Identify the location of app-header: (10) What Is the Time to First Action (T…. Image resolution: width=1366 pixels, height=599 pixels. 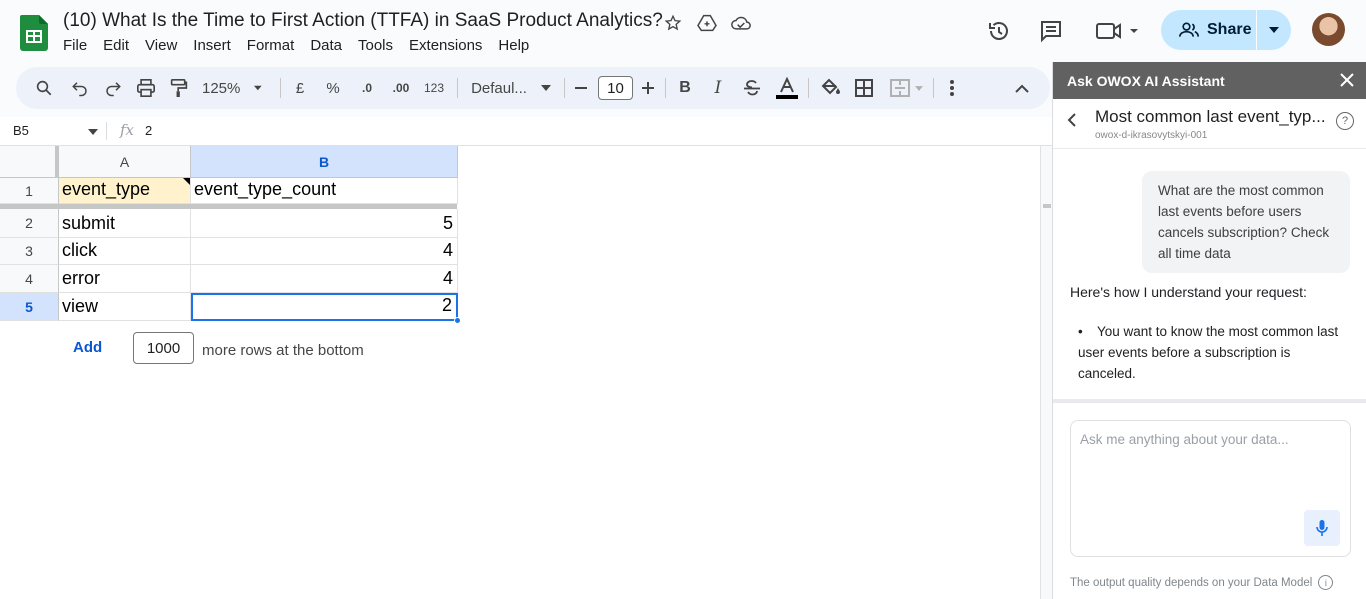
(683, 31).